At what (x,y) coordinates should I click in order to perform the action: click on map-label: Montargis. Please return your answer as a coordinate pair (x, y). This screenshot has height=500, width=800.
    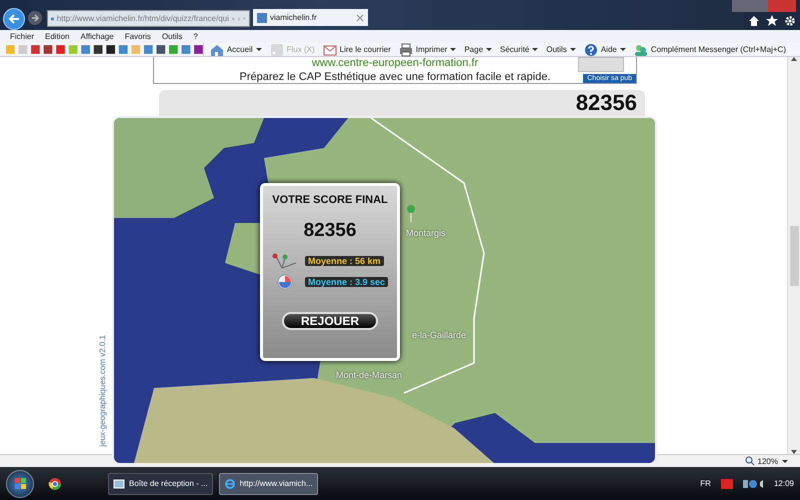
    Looking at the image, I should click on (426, 233).